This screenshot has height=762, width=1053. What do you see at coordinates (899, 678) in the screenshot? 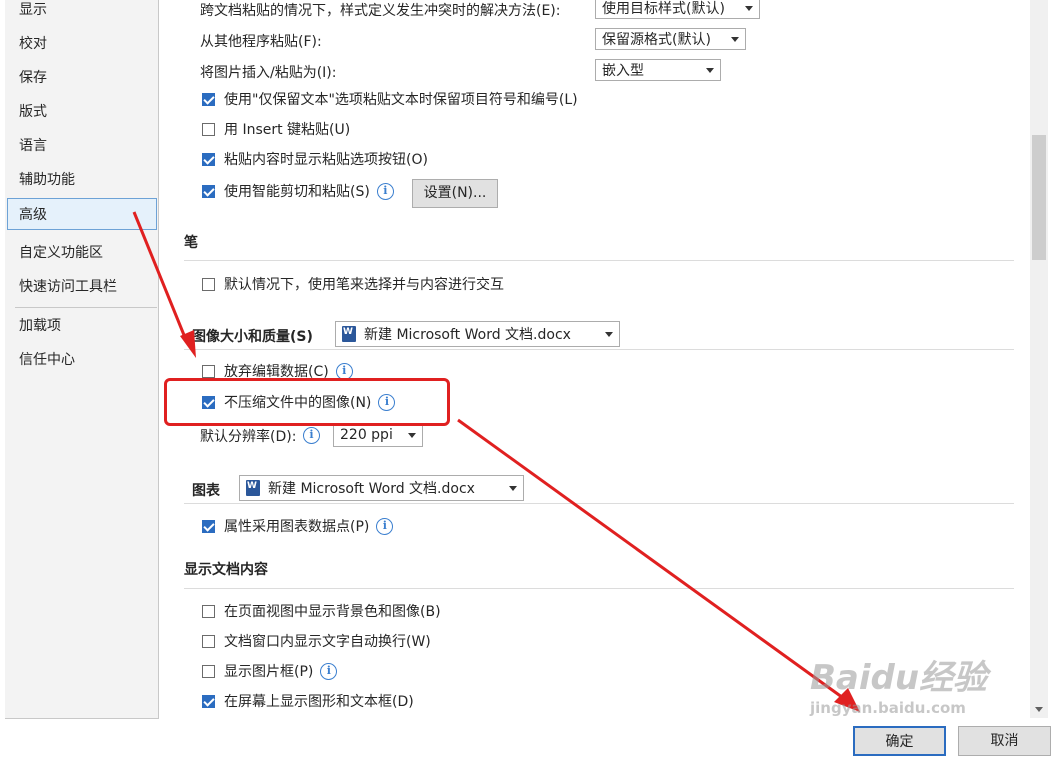
I see `watermark-line-1: Baidu经验` at bounding box center [899, 678].